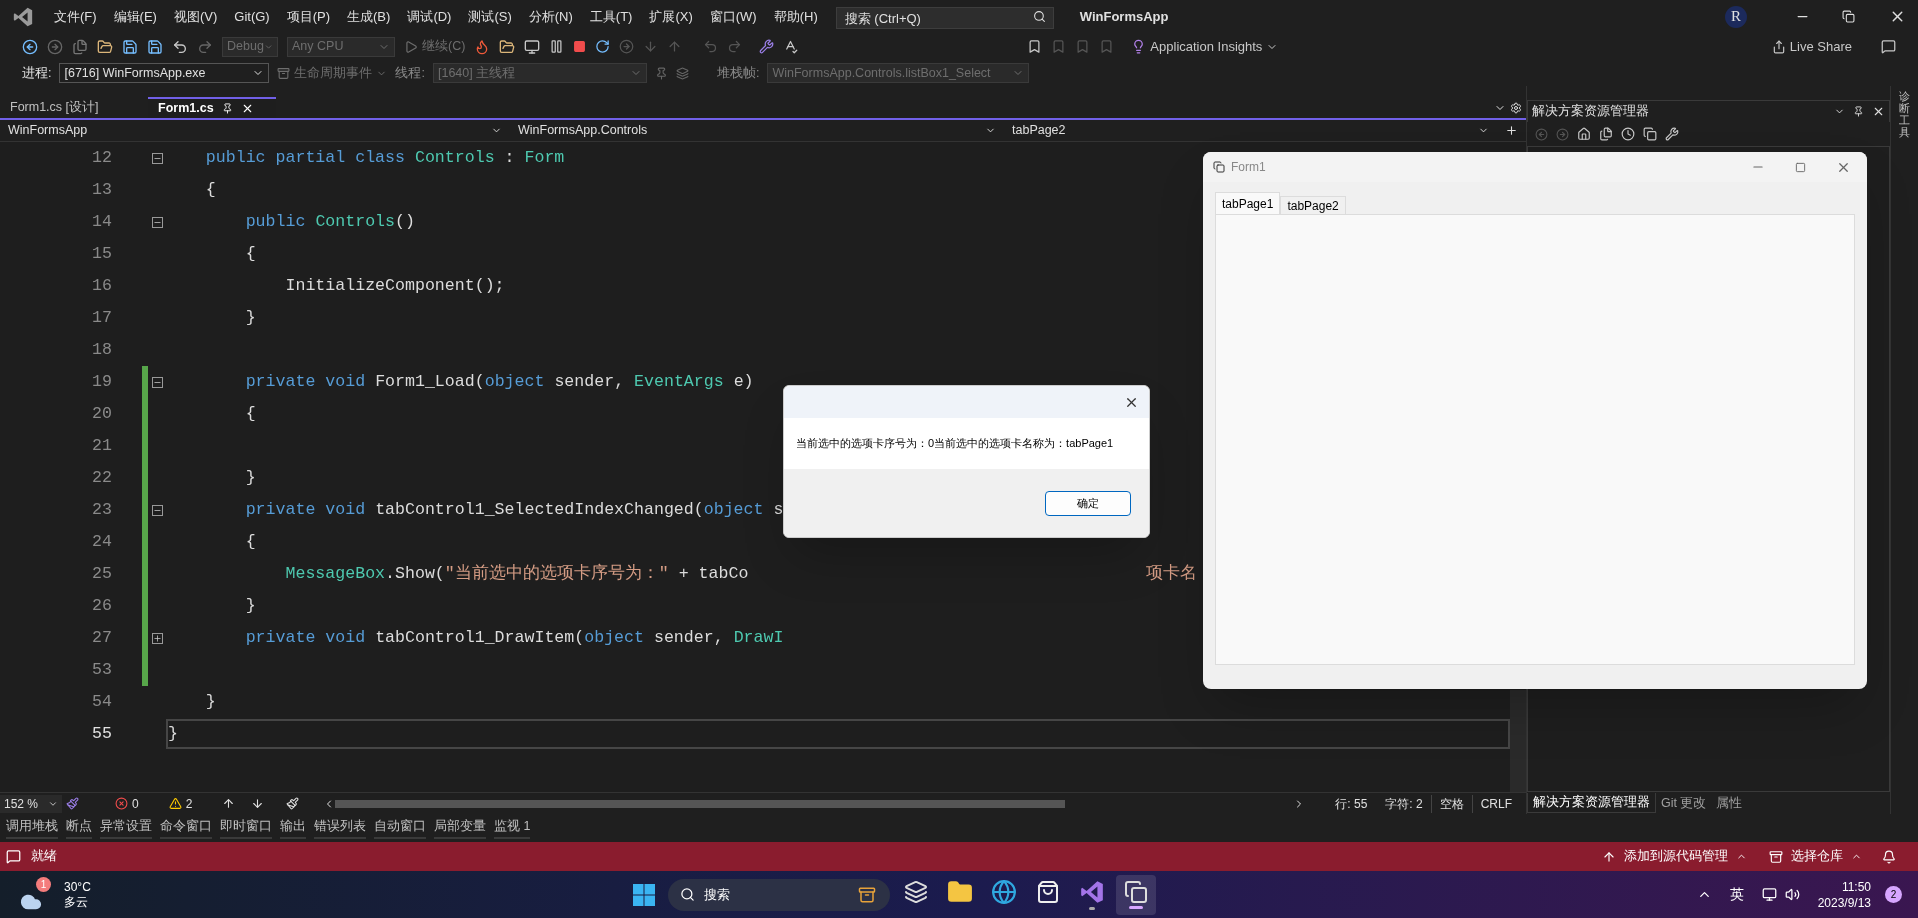 The width and height of the screenshot is (1918, 918). Describe the element at coordinates (164, 73) in the screenshot. I see `process-dropdown: [6716] WinFormsApp.exe` at that location.